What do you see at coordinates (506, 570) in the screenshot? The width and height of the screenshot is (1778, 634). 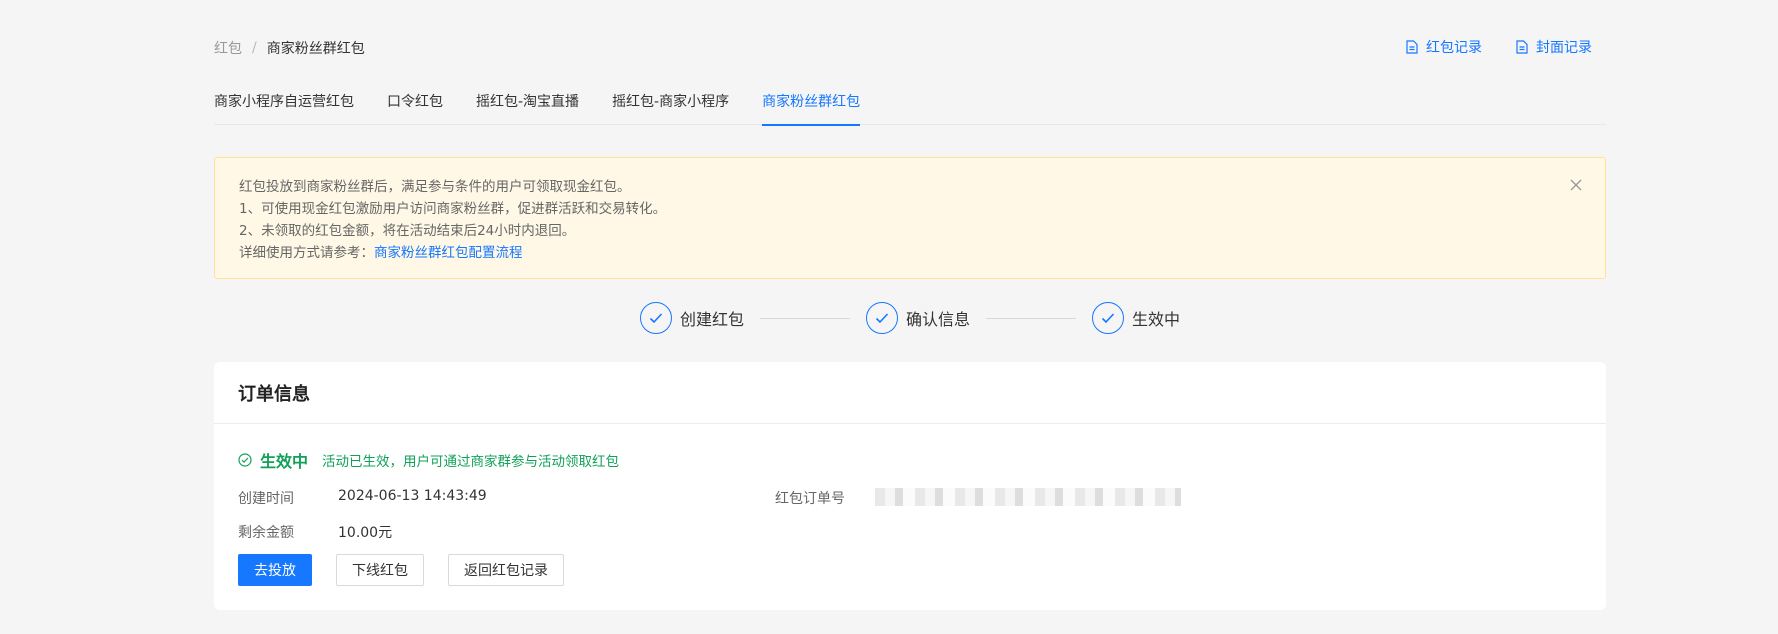 I see `back-to-records-button: 返回红包记录` at bounding box center [506, 570].